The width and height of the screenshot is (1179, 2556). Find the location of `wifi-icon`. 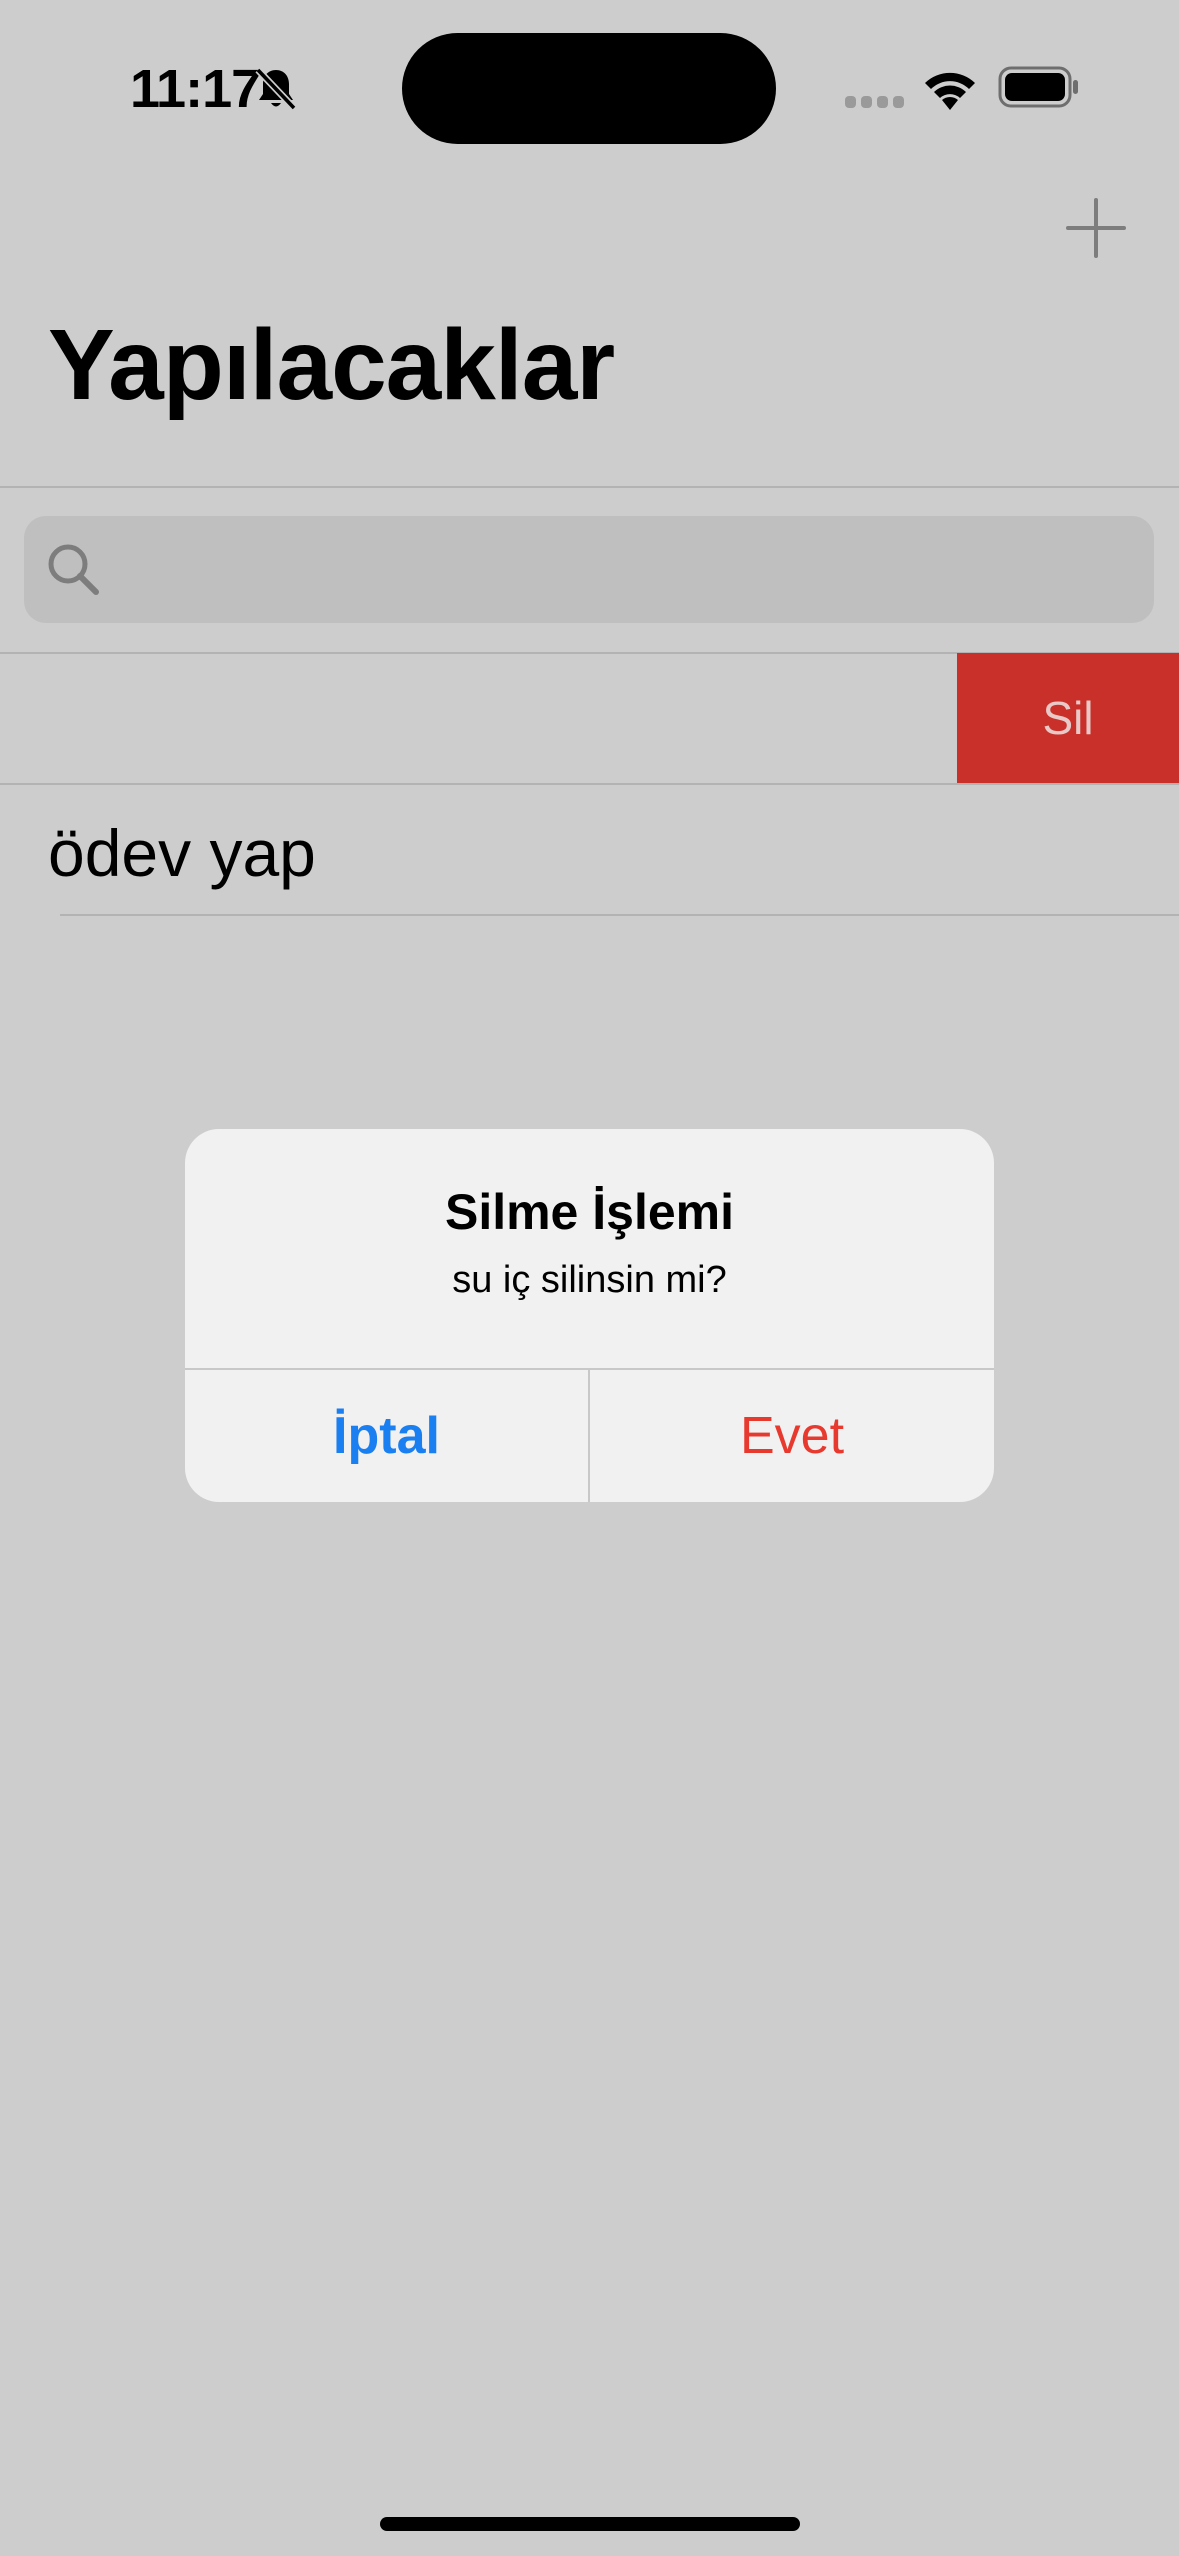

wifi-icon is located at coordinates (950, 91).